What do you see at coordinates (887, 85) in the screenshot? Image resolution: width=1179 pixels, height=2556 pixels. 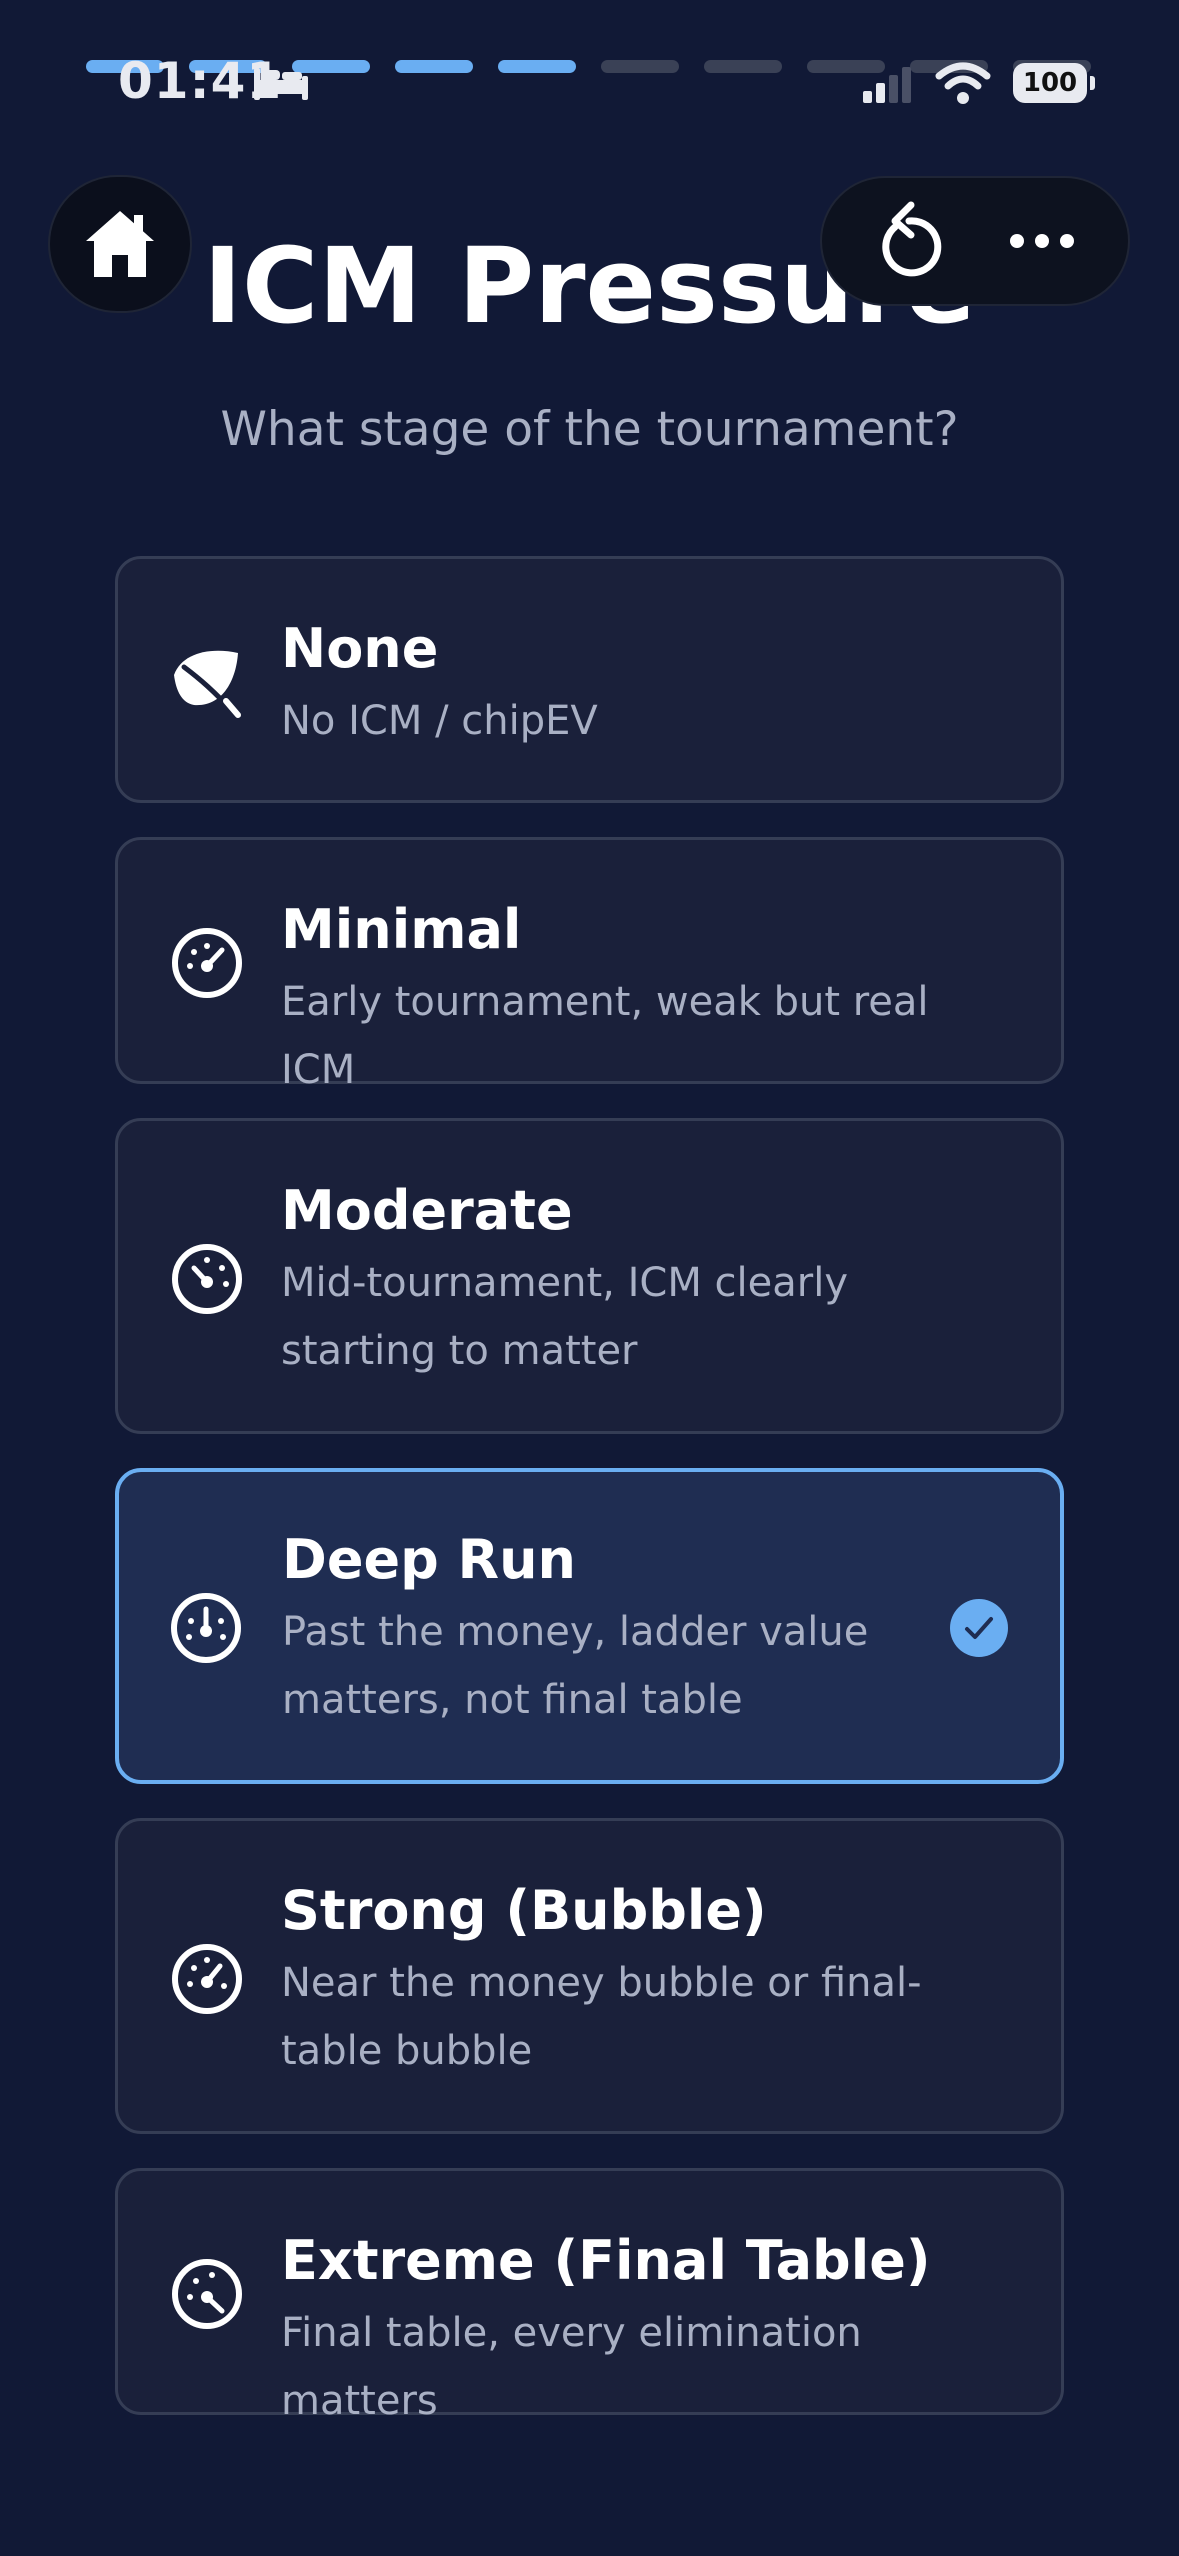 I see `signal-icon` at bounding box center [887, 85].